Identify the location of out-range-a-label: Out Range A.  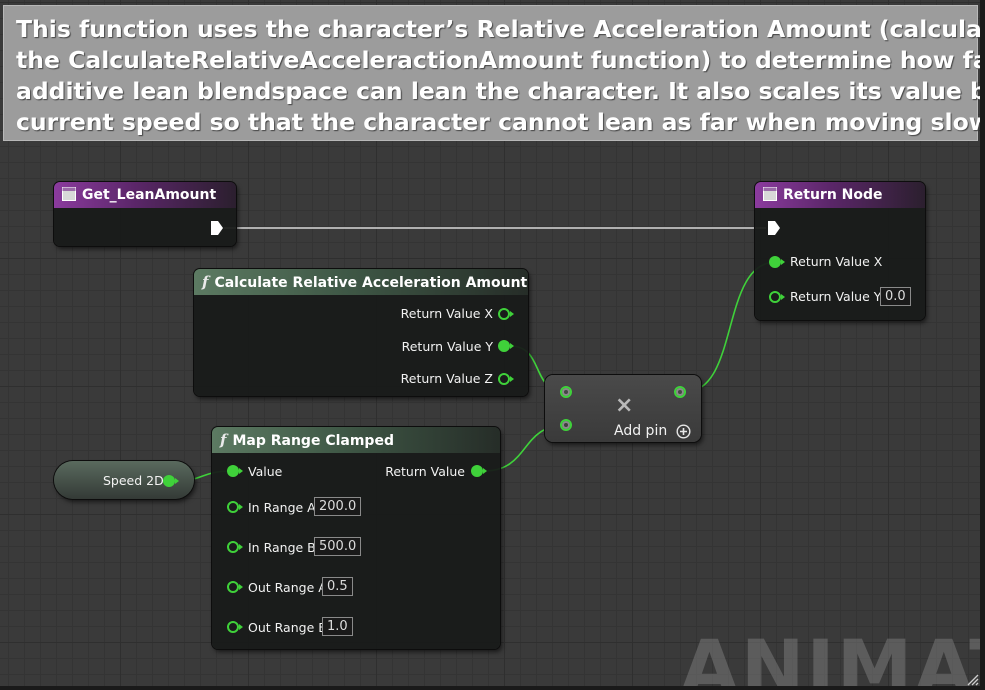
(287, 587).